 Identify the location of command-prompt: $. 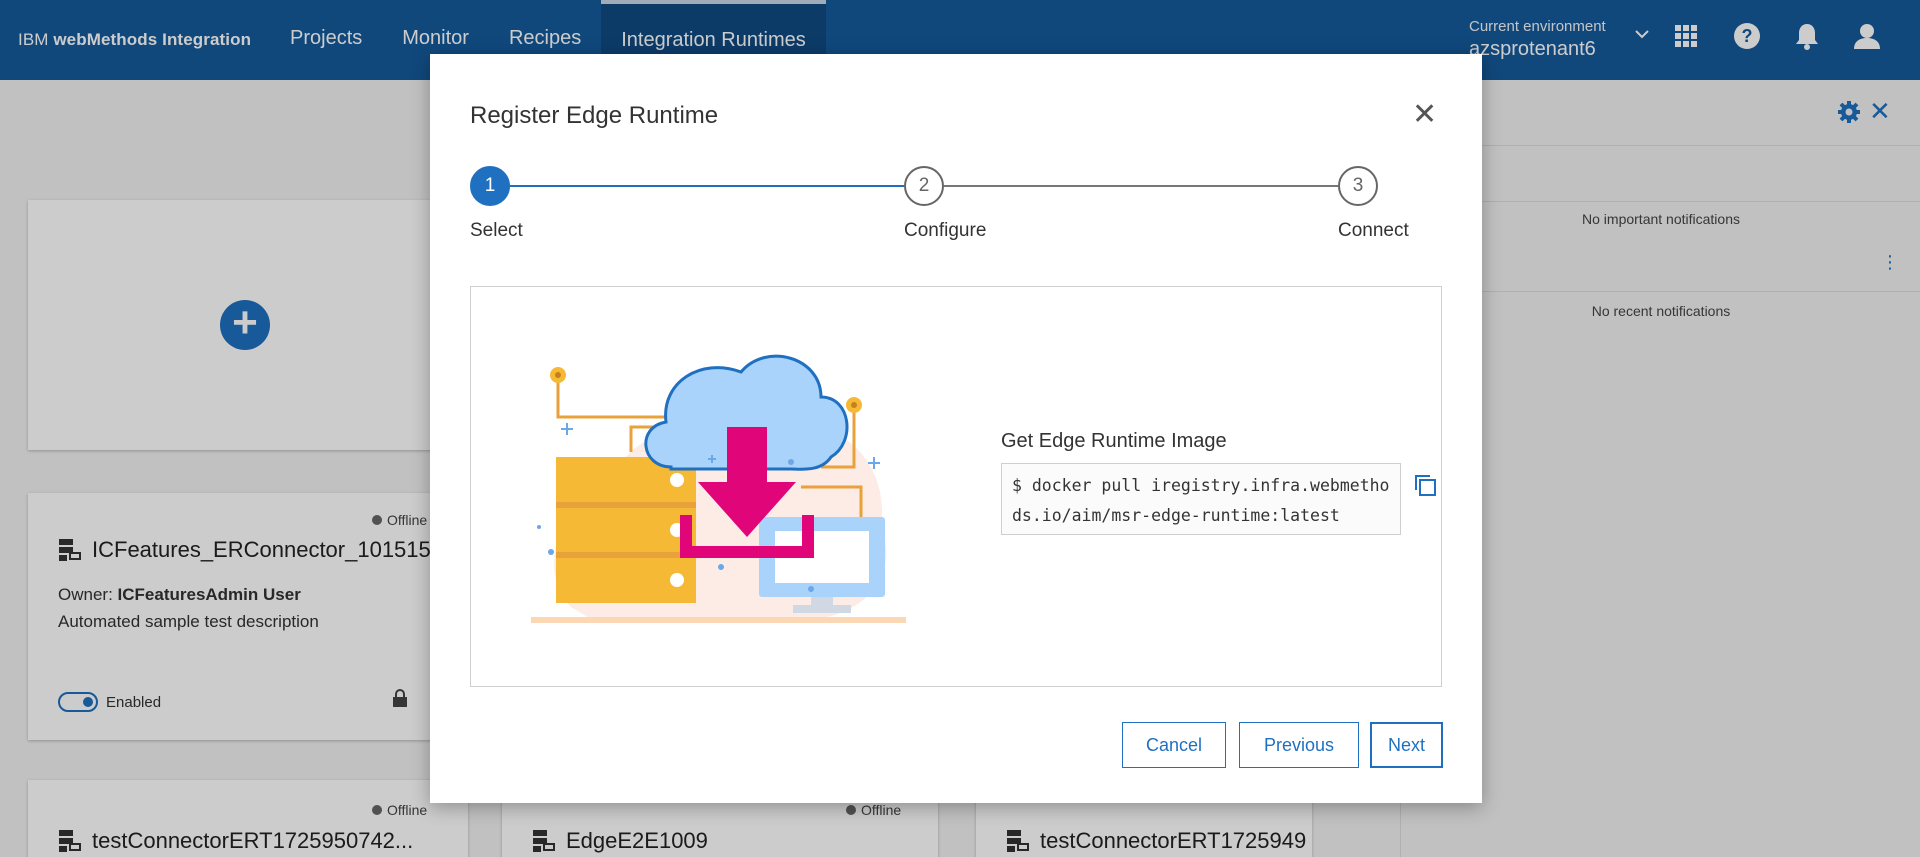
(1017, 485).